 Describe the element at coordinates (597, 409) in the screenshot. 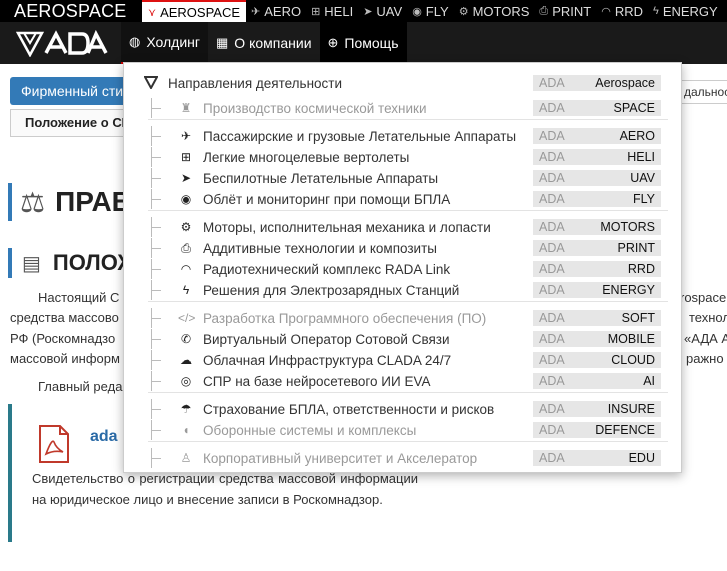

I see `item-tag-insure: ADA INSURE` at that location.